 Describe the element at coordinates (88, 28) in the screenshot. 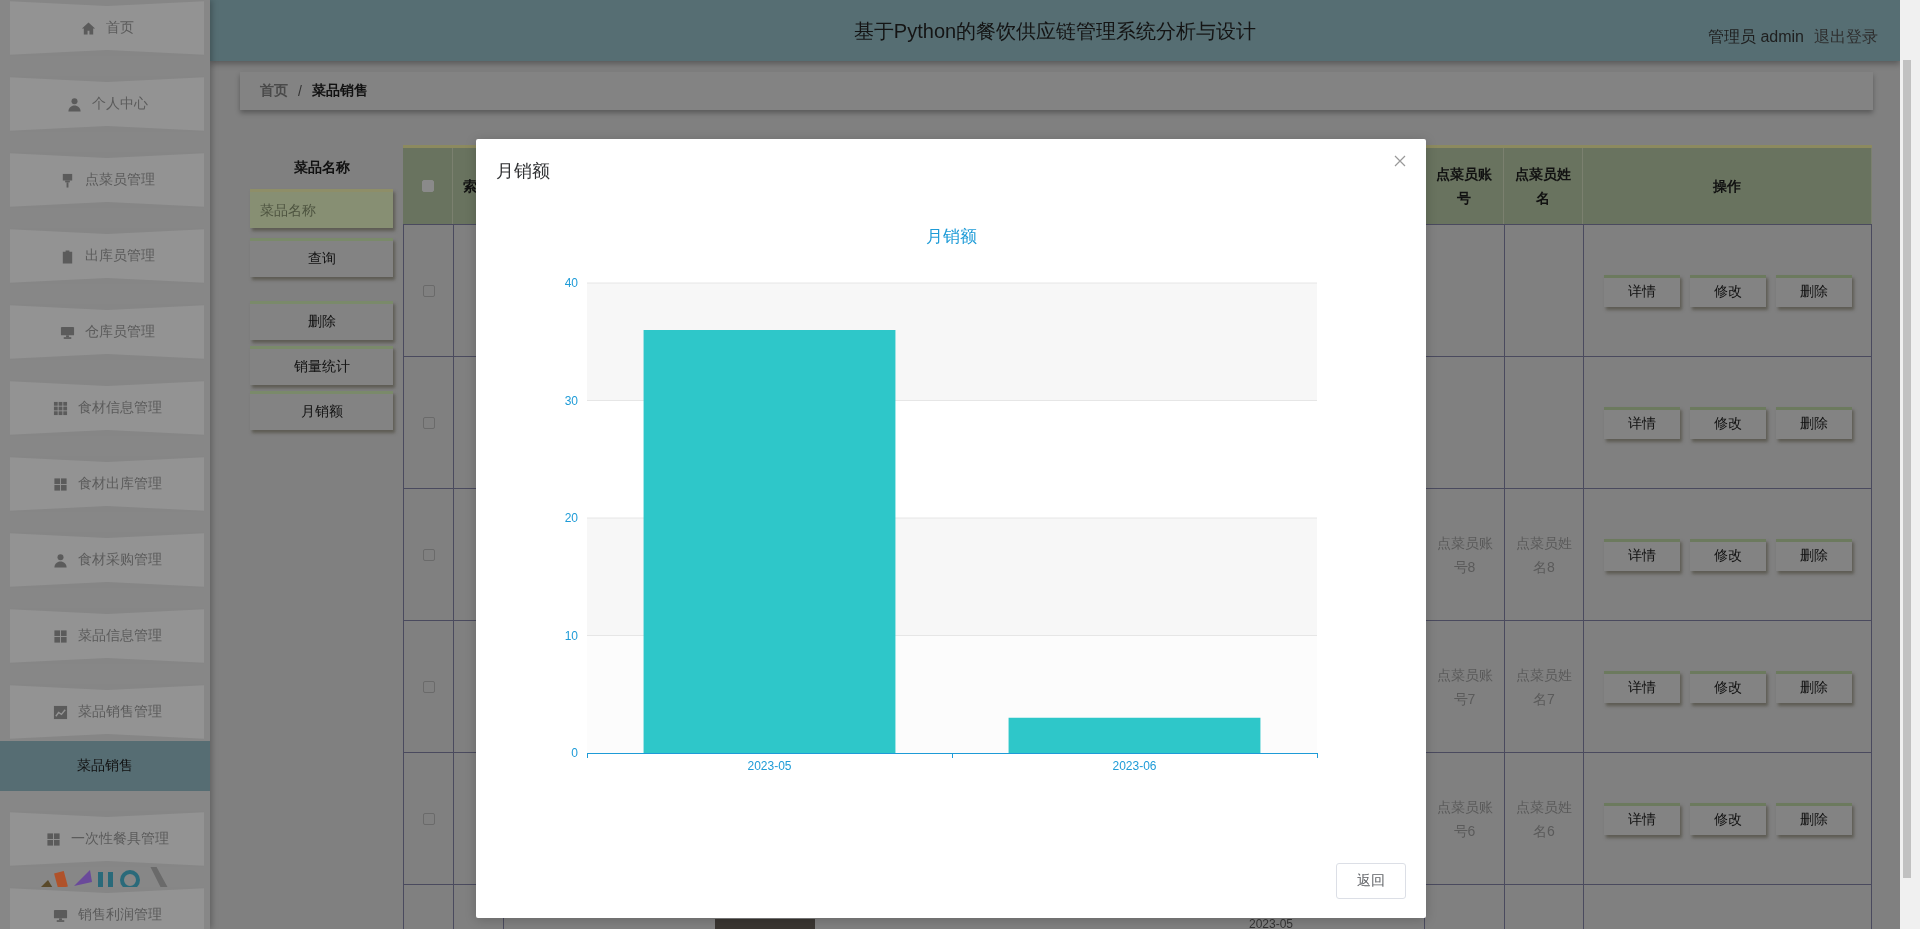

I see `home-icon` at that location.